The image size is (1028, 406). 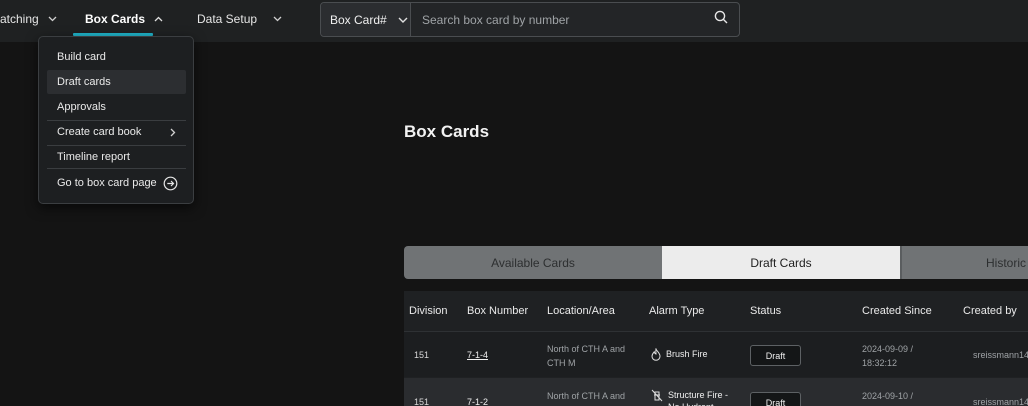 What do you see at coordinates (1006, 262) in the screenshot?
I see `tab-label: Historic` at bounding box center [1006, 262].